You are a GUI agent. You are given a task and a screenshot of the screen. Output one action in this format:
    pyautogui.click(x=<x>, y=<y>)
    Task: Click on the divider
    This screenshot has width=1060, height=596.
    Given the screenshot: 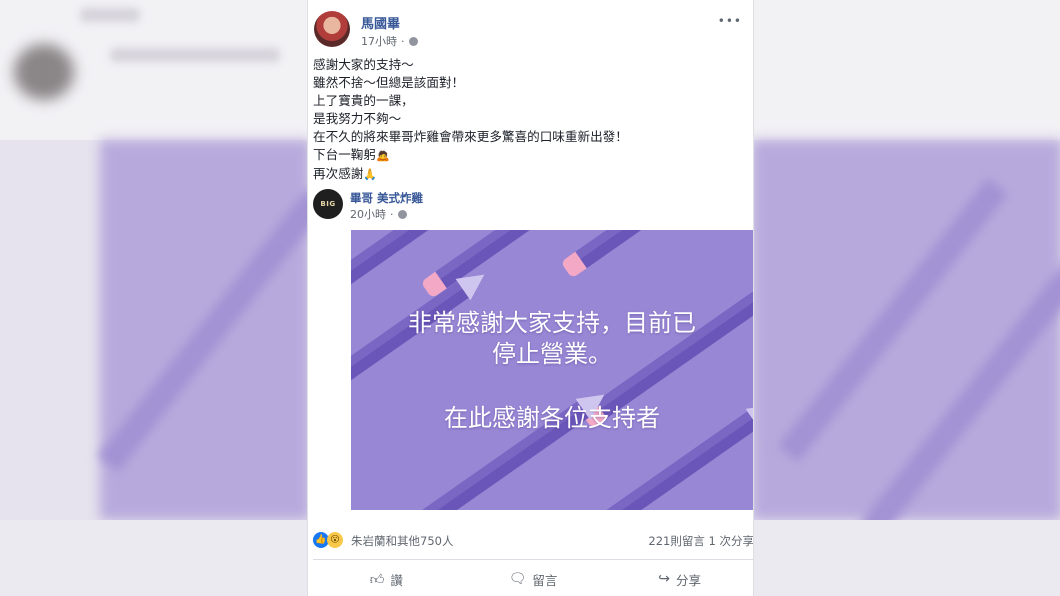 What is the action you would take?
    pyautogui.click(x=533, y=559)
    